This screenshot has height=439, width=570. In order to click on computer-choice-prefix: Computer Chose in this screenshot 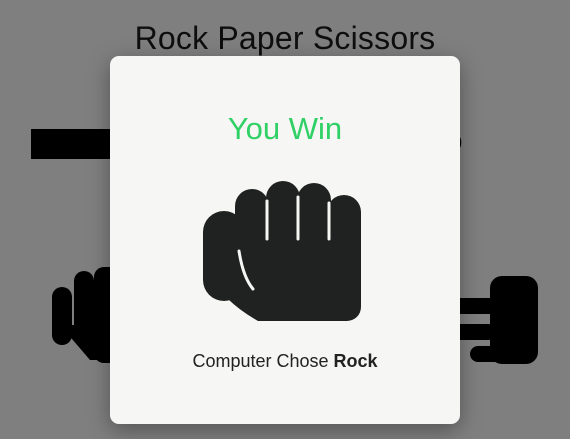, I will do `click(263, 361)`.